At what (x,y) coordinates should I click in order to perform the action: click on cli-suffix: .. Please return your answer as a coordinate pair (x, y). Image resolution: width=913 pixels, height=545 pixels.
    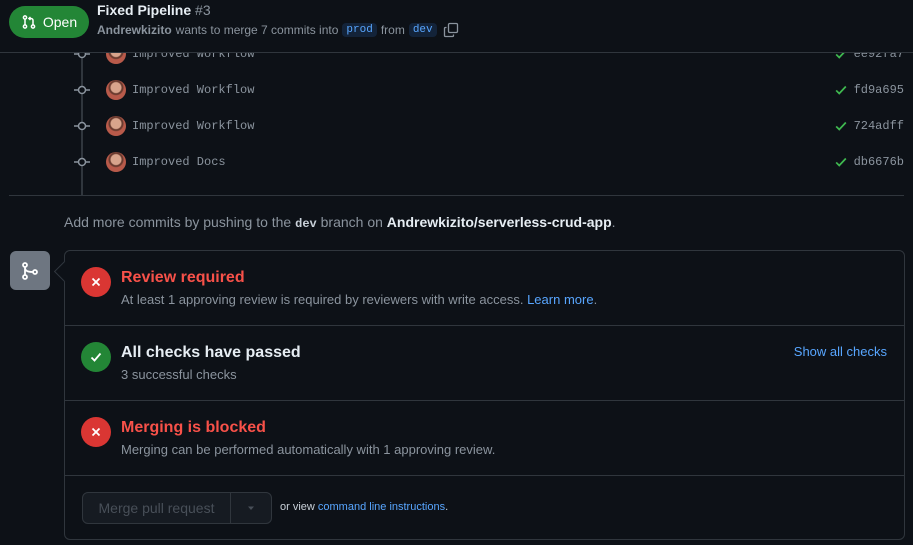
    Looking at the image, I should click on (447, 507).